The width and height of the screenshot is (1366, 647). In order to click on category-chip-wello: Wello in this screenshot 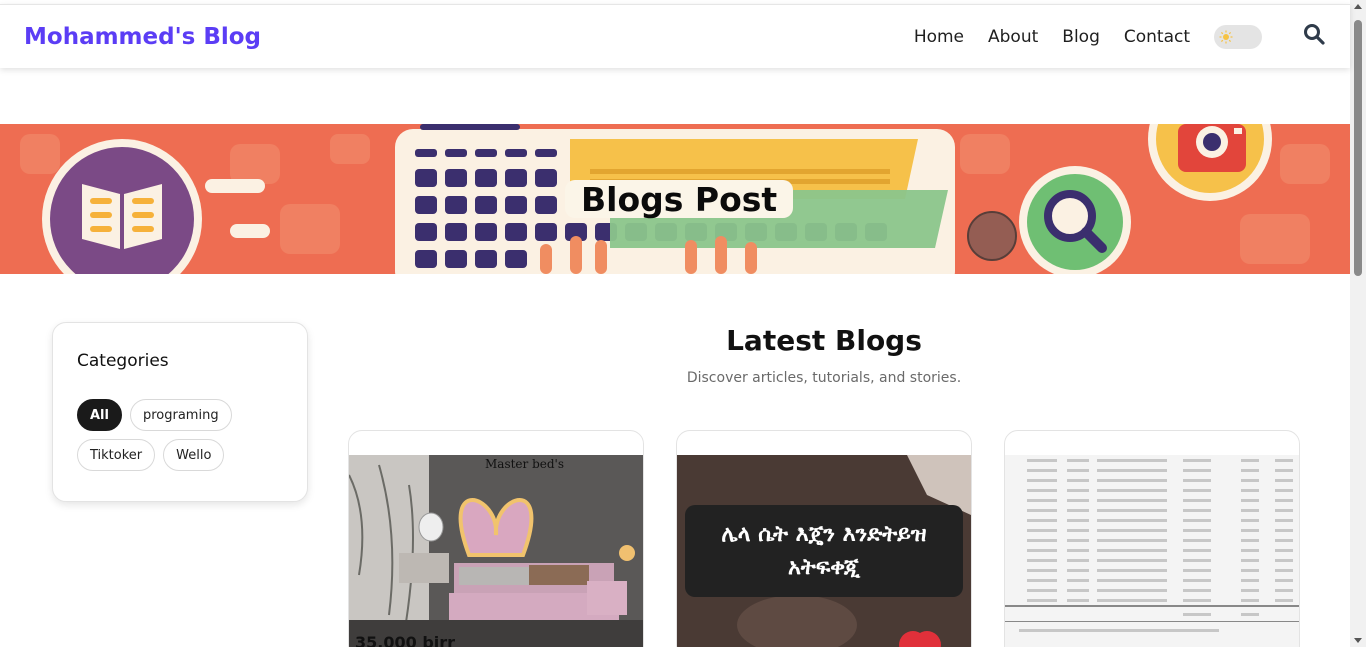, I will do `click(194, 455)`.